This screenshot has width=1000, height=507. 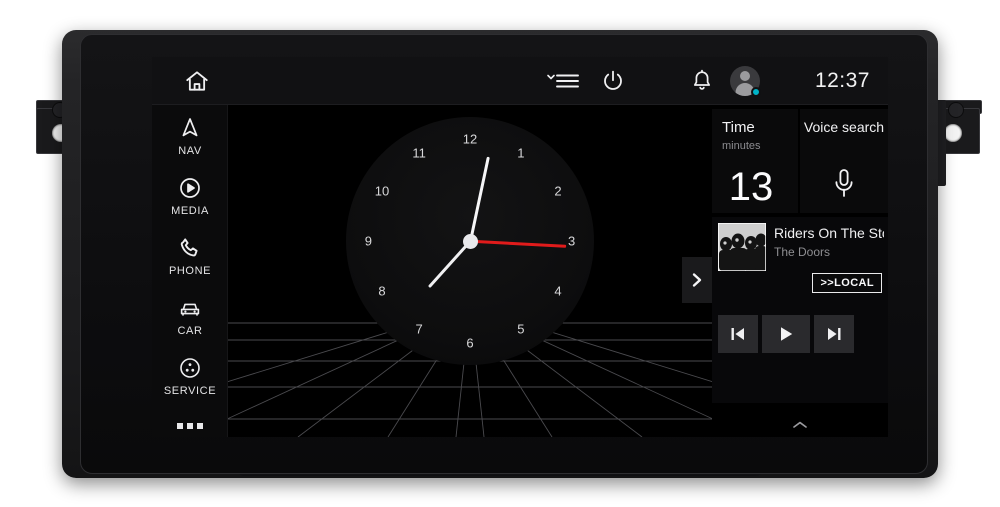 I want to click on sidebar-item-label: CAR, so click(x=190, y=330).